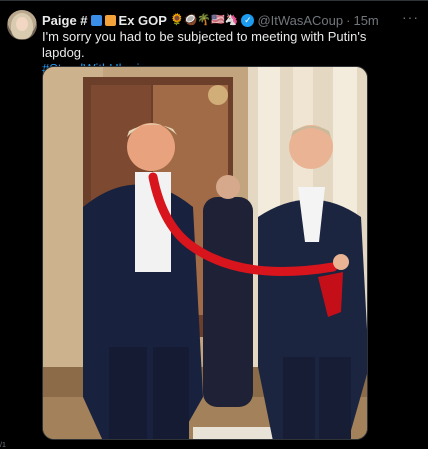 The width and height of the screenshot is (428, 449). I want to click on name-emojis: 🌻🥥🌴🇺🇸🦄, so click(204, 19).